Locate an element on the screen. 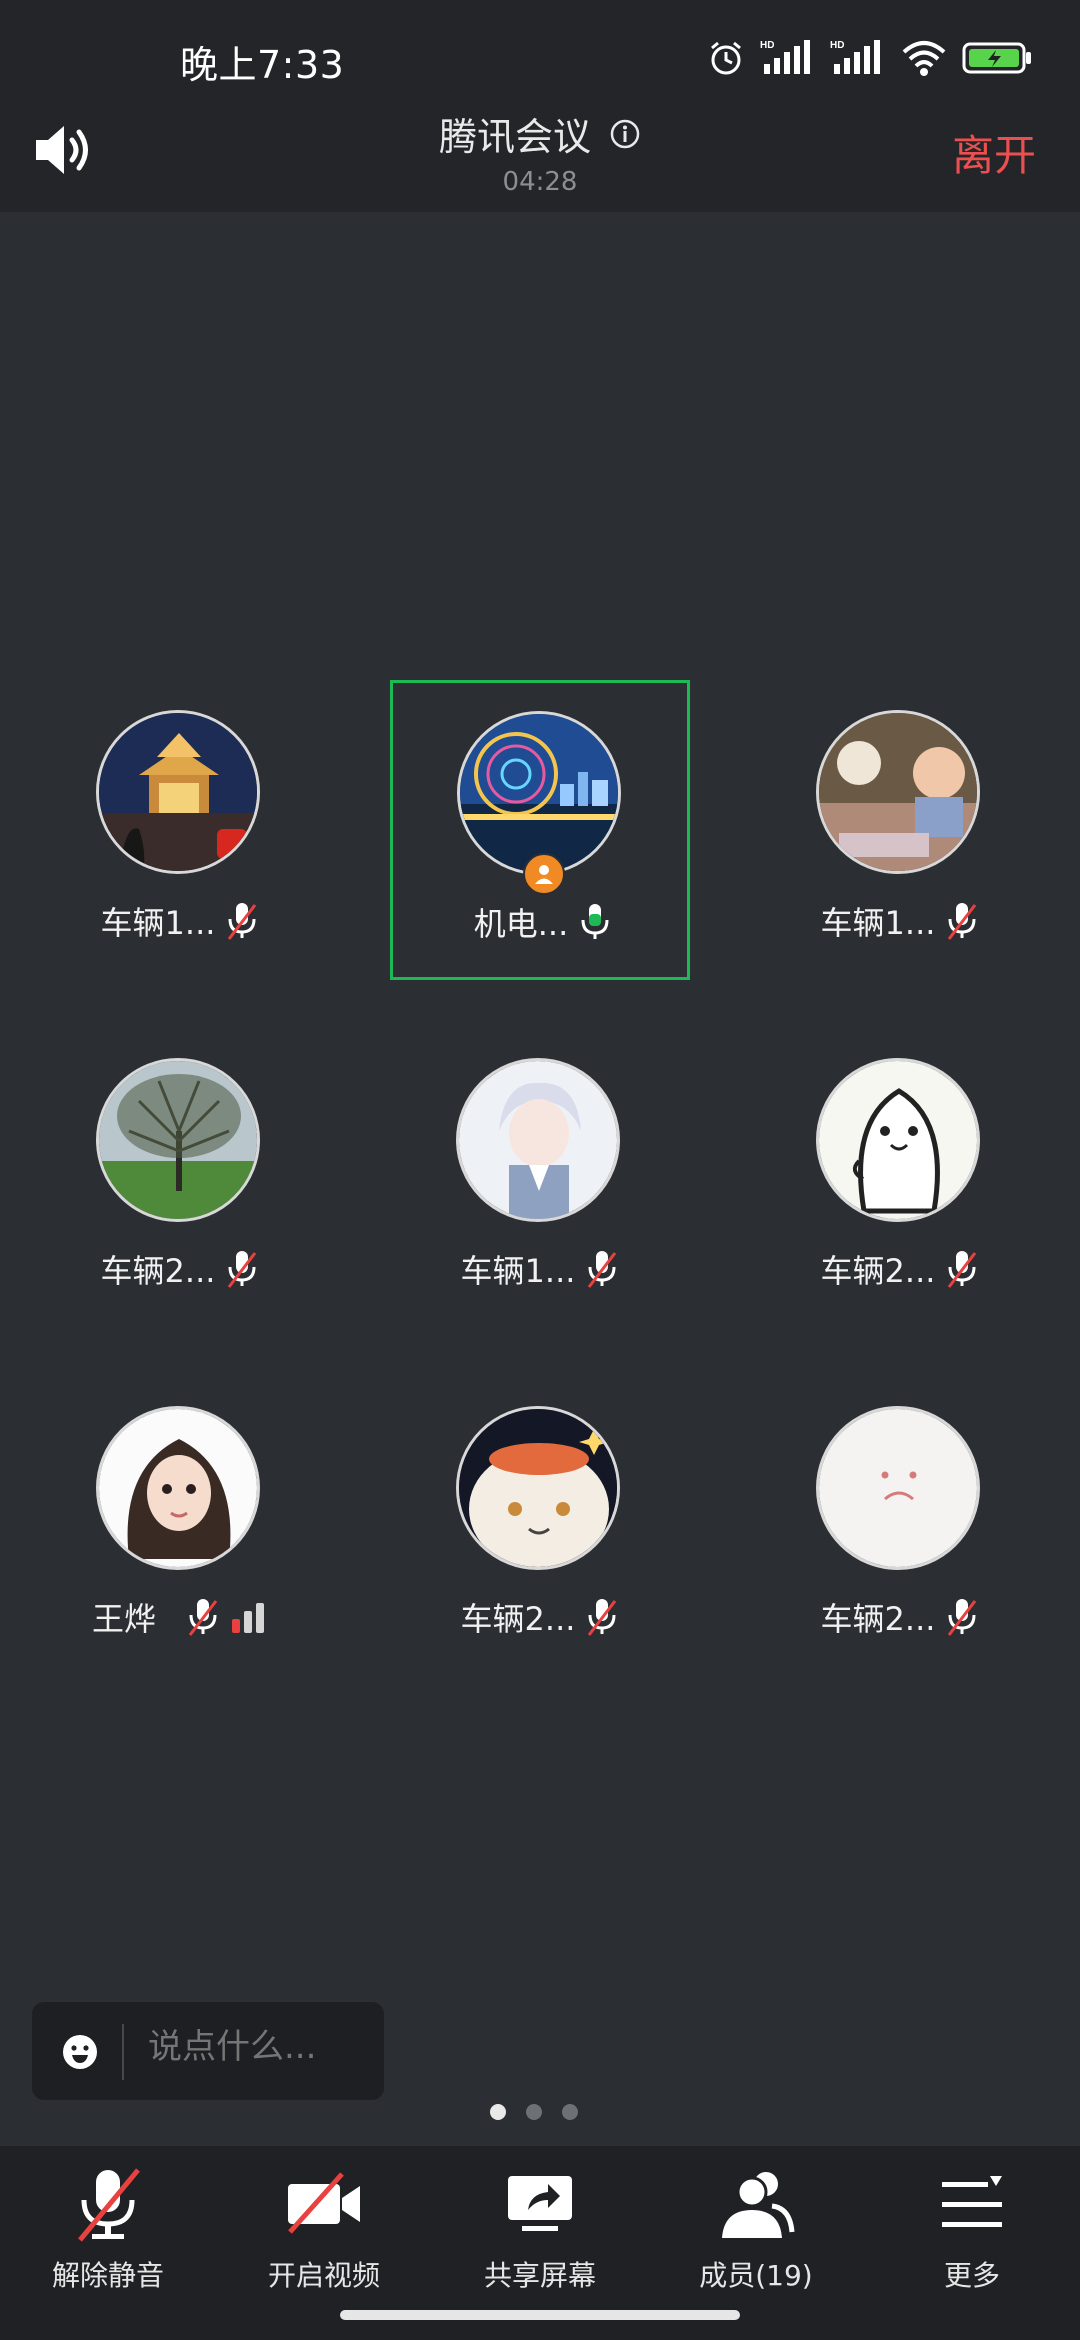  leave-button: 离开 is located at coordinates (994, 152).